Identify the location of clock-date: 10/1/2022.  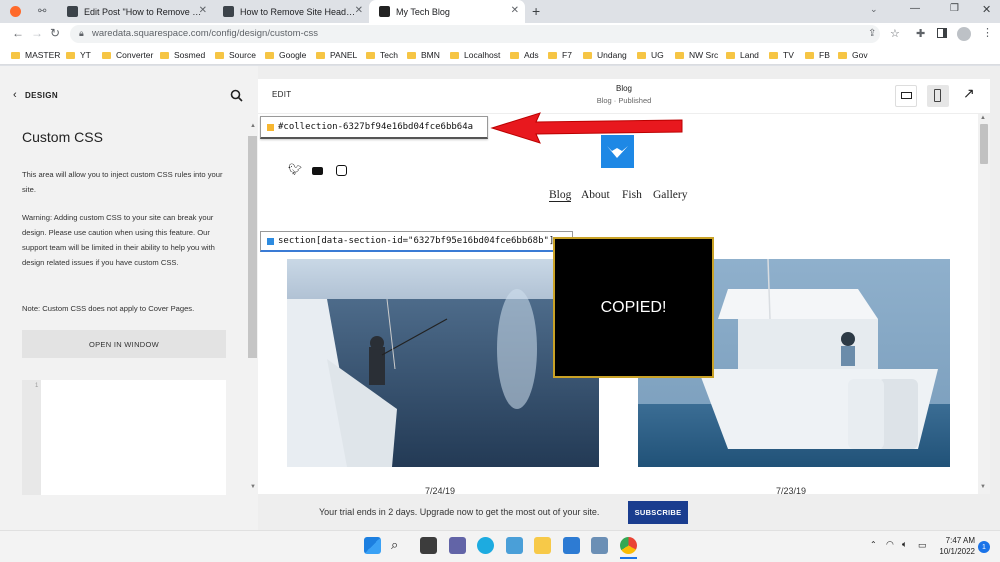
(954, 551).